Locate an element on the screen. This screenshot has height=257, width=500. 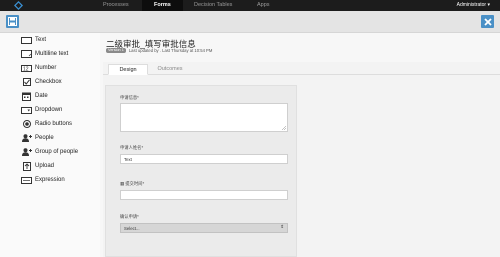
palette-item-date: Date is located at coordinates (34, 96).